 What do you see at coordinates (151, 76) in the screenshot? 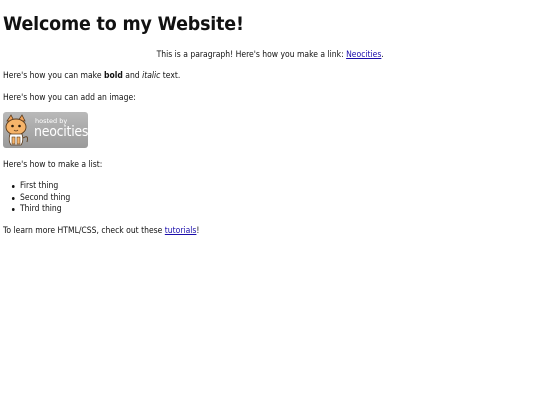
I see `italic-text: italic` at bounding box center [151, 76].